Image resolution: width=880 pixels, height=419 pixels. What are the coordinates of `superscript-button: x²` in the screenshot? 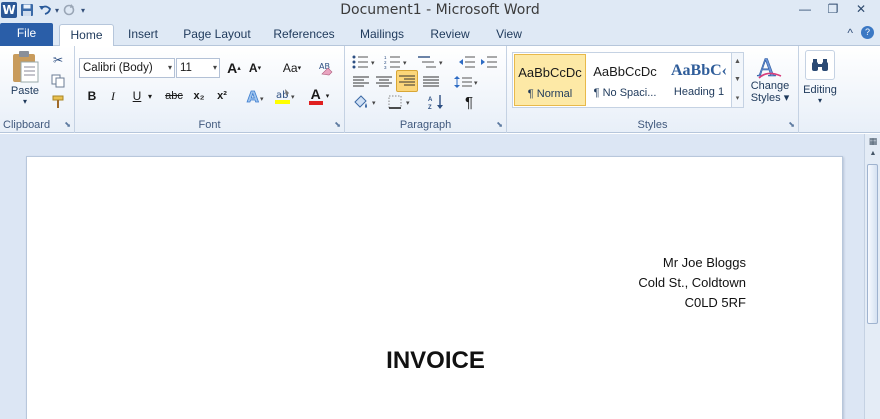 It's located at (222, 96).